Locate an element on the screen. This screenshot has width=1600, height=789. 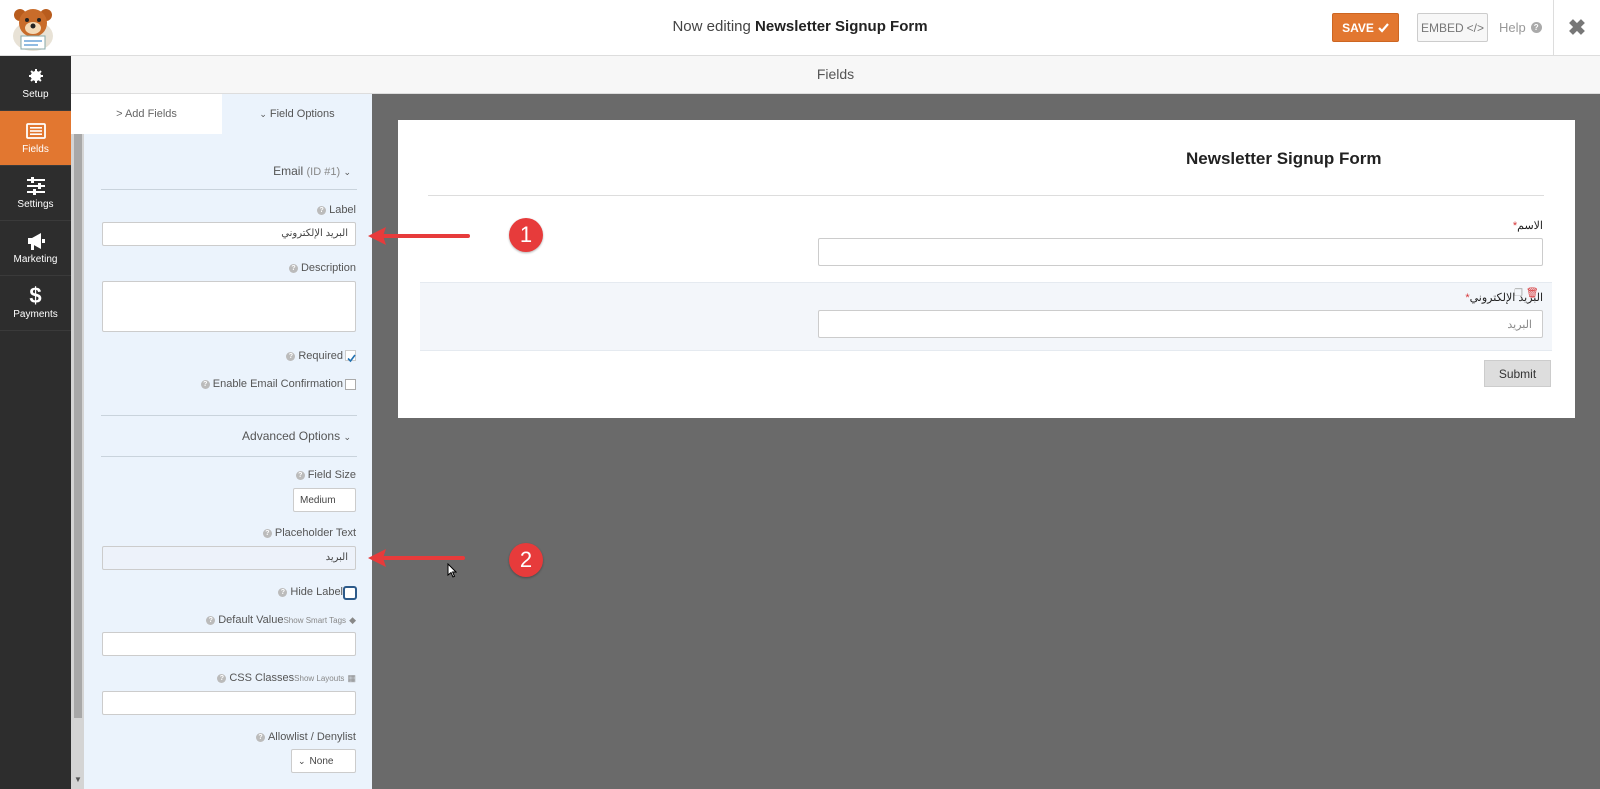
advanced-options-toggle: Advanced Options ⌄ is located at coordinates (226, 436).